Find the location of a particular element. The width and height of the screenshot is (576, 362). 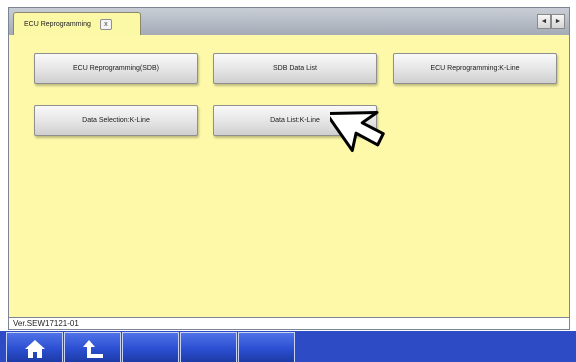

data-selection-kline-button: Data Selection:K-Line is located at coordinates (116, 120).